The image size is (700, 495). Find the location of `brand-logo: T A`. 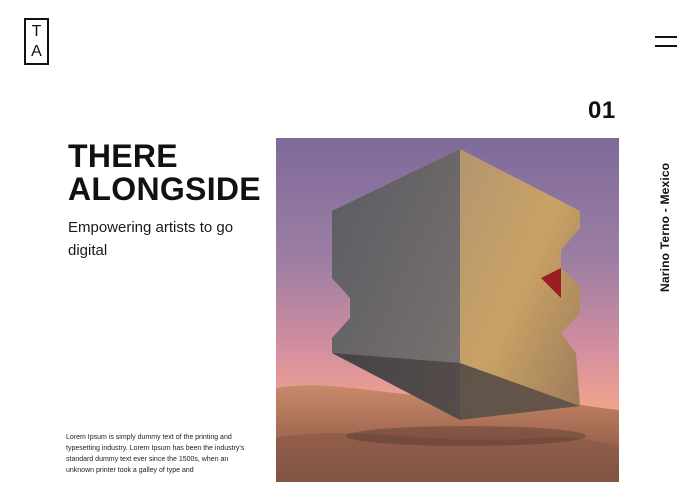

brand-logo: T A is located at coordinates (36, 41).